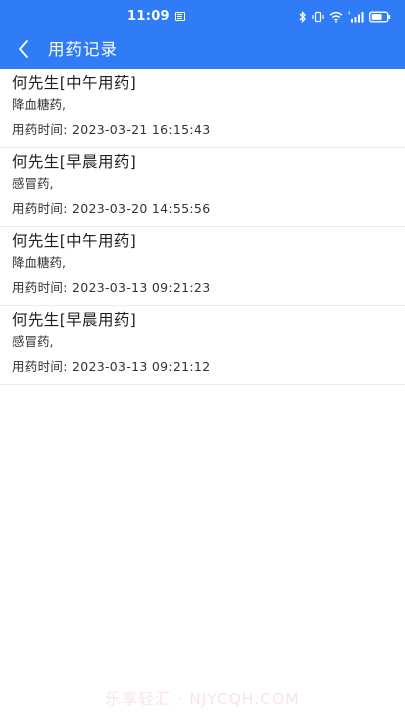 This screenshot has height=720, width=405. What do you see at coordinates (202, 699) in the screenshot?
I see `watermark: 乐享轻汇 · NJYCQH.COM` at bounding box center [202, 699].